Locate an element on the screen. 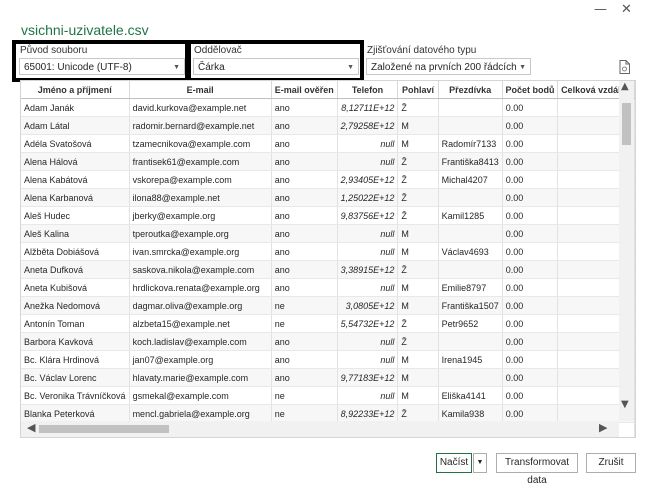 The height and width of the screenshot is (491, 655). column-header: Telefon is located at coordinates (368, 90).